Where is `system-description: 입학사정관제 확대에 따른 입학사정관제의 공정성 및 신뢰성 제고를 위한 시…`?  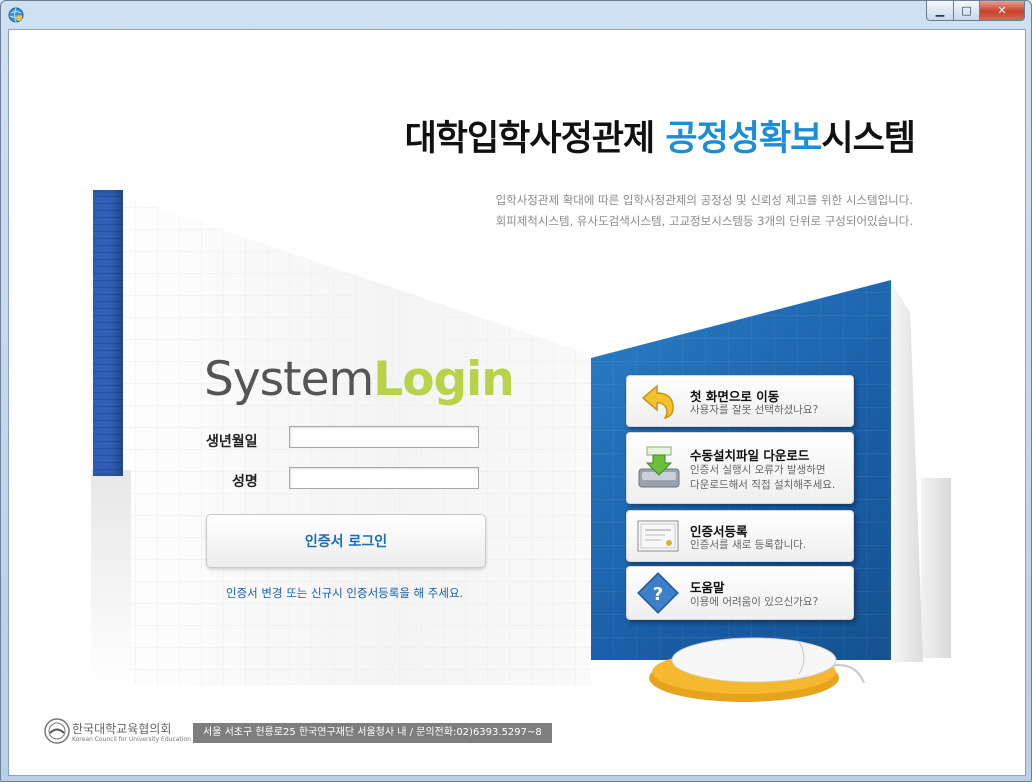 system-description: 입학사정관제 확대에 따른 입학사정관제의 공정성 및 신뢰성 제고를 위한 시… is located at coordinates (704, 211).